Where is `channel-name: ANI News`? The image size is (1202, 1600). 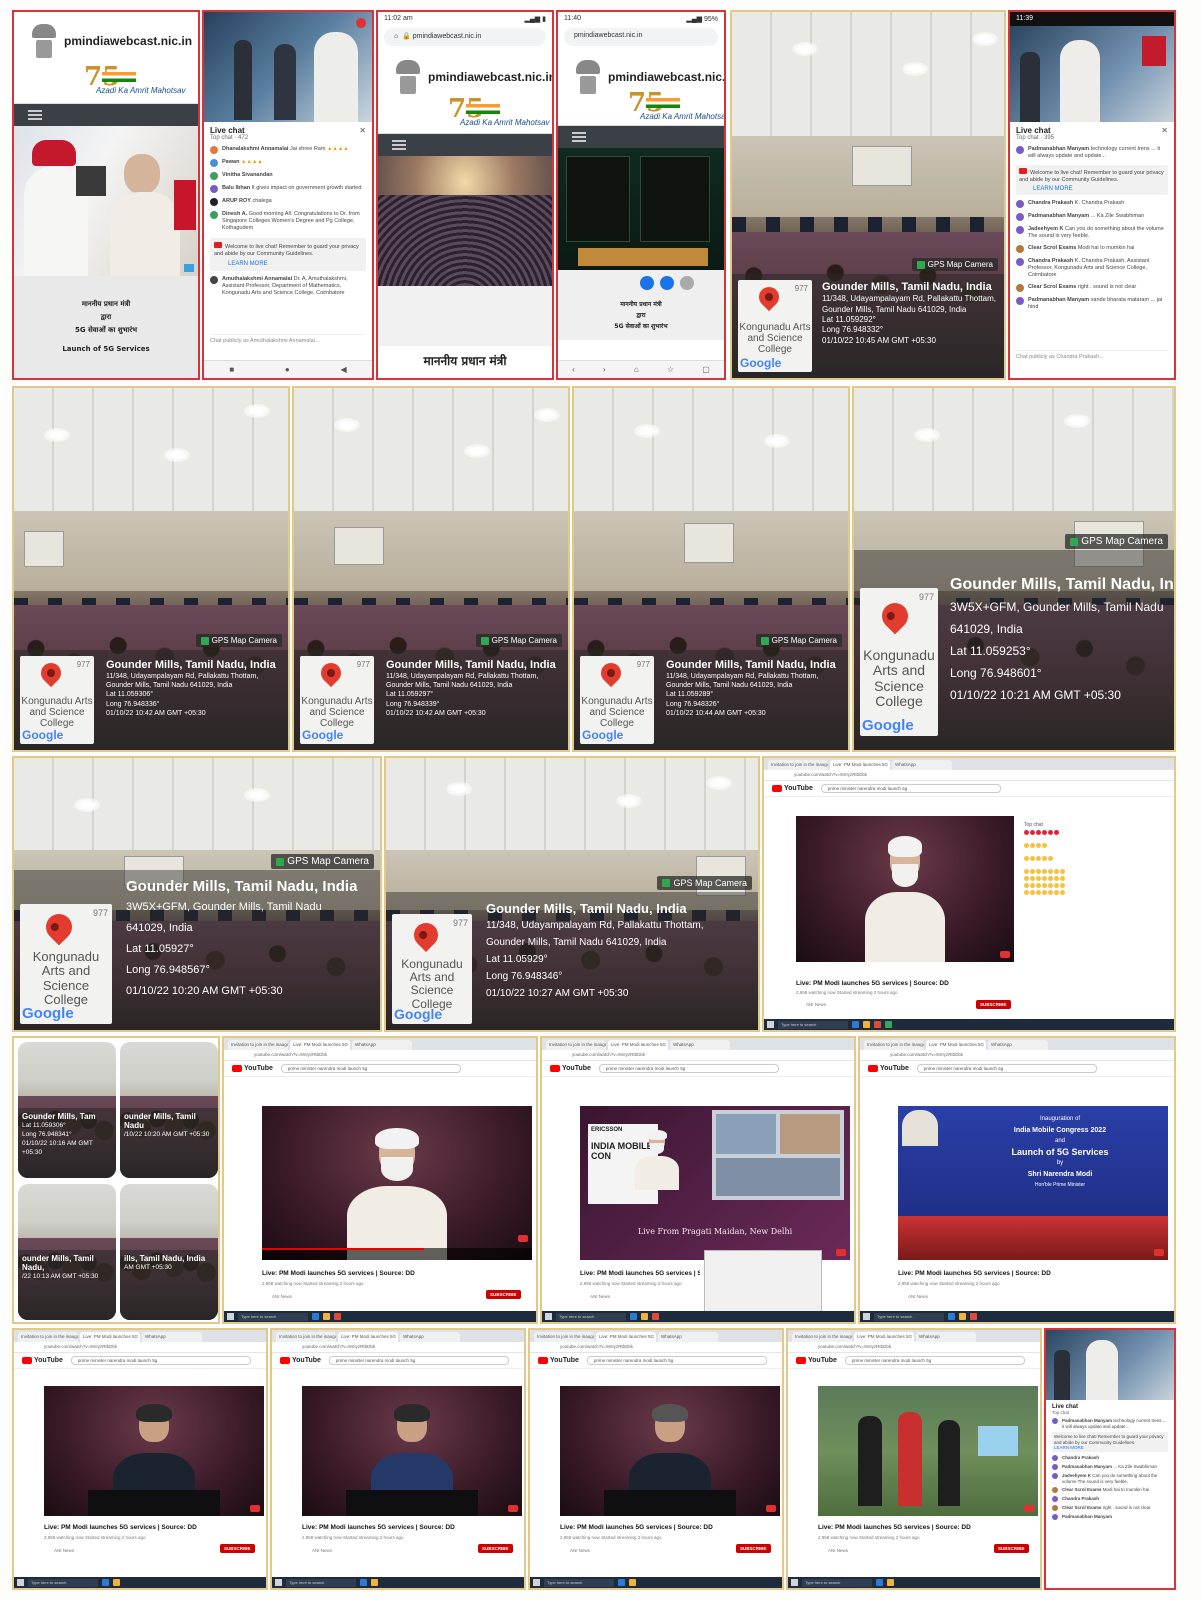
channel-name: ANI News is located at coordinates (816, 1004).